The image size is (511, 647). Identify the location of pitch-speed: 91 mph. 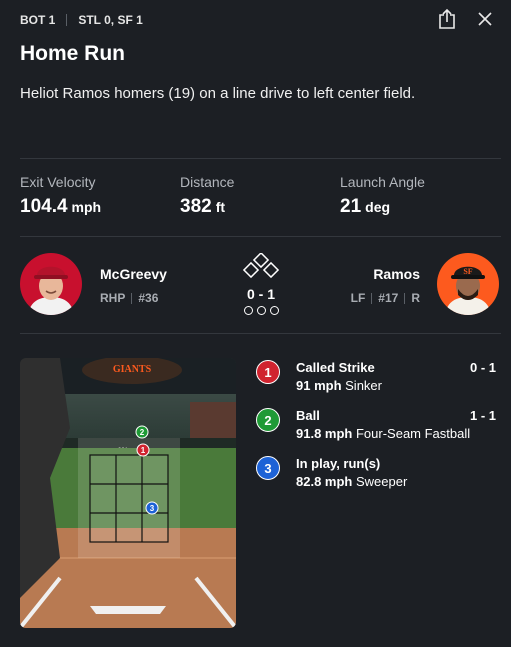
(319, 385).